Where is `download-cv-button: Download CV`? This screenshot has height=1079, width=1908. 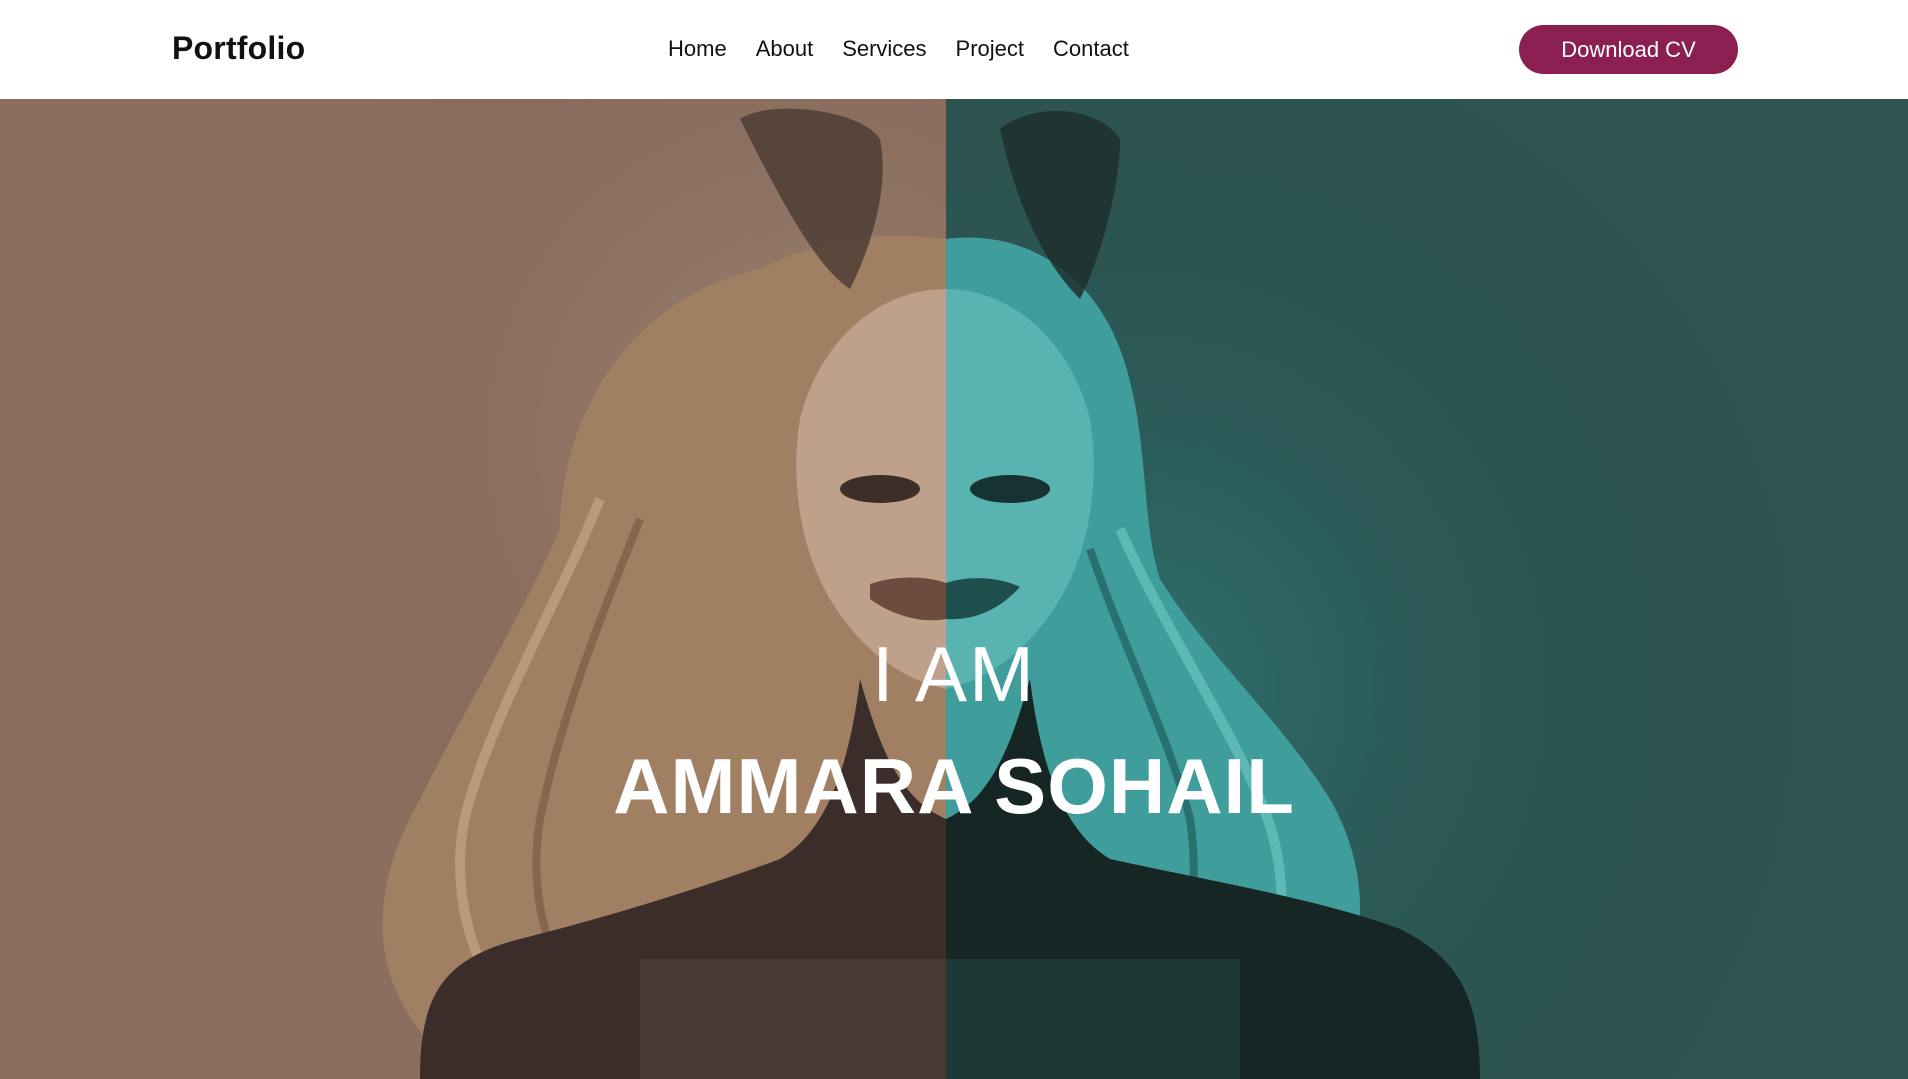
download-cv-button: Download CV is located at coordinates (1628, 49).